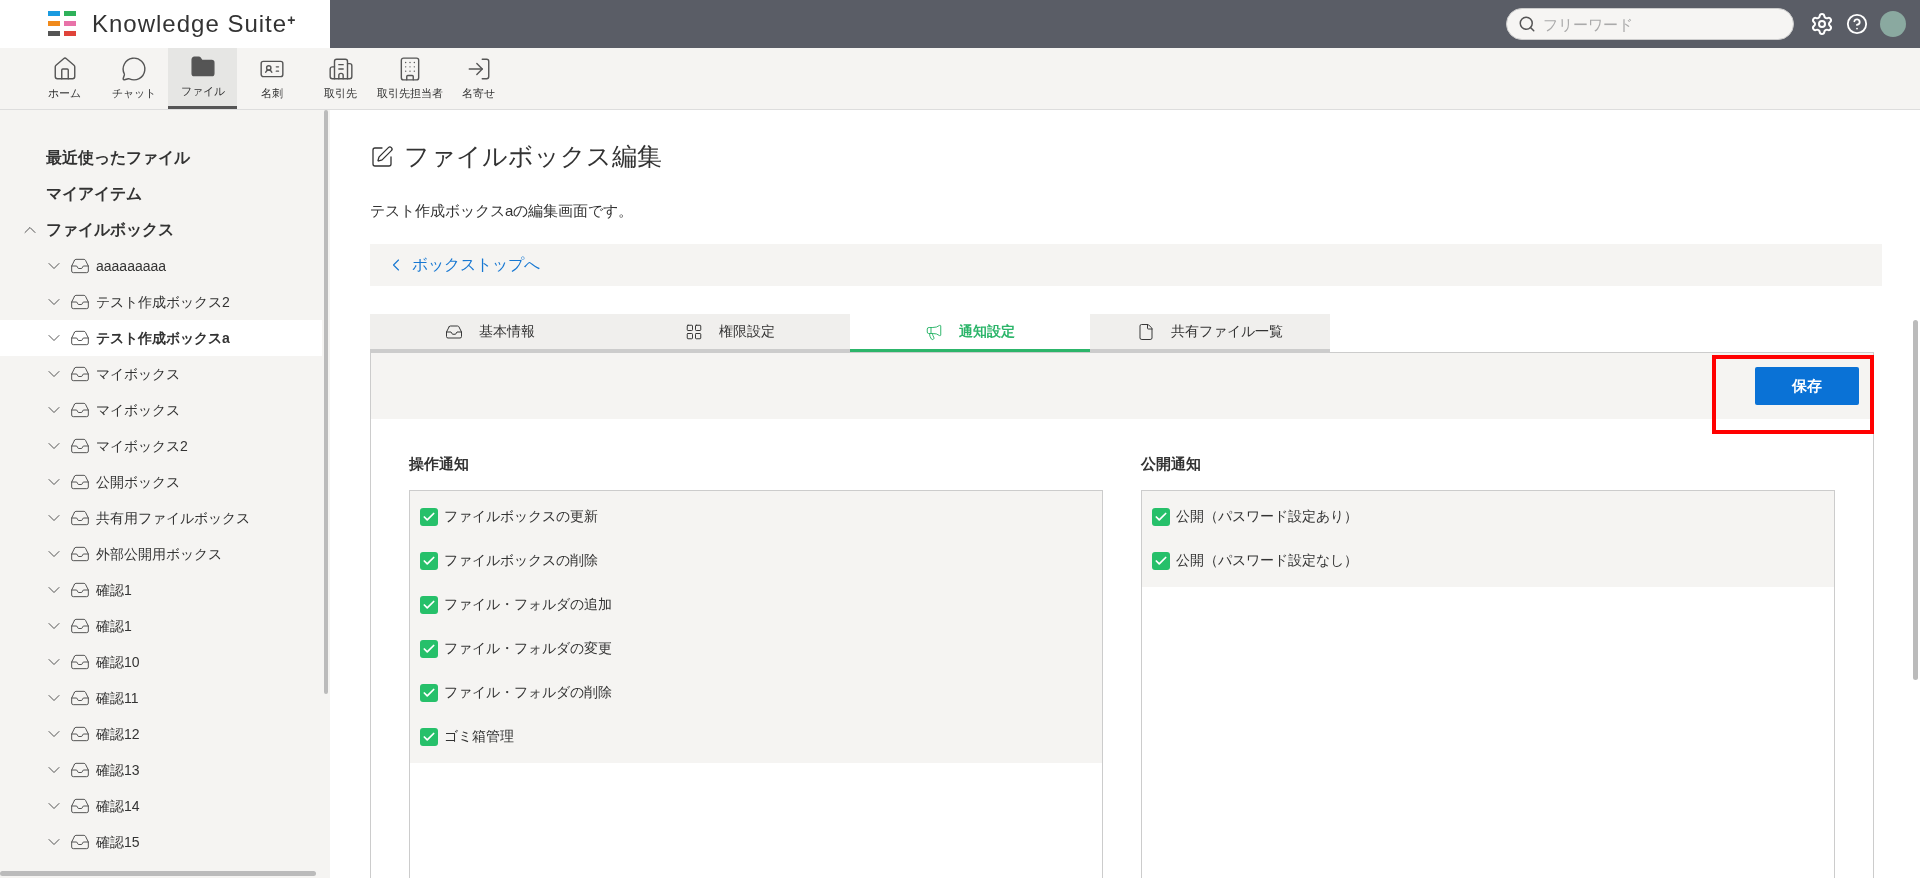 The height and width of the screenshot is (878, 1920). What do you see at coordinates (694, 331) in the screenshot?
I see `grid-icon` at bounding box center [694, 331].